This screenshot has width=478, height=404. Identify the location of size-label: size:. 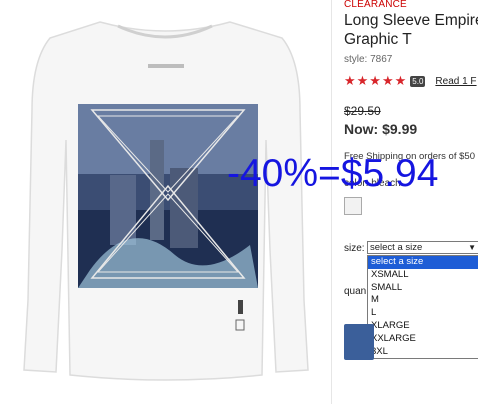
(354, 248).